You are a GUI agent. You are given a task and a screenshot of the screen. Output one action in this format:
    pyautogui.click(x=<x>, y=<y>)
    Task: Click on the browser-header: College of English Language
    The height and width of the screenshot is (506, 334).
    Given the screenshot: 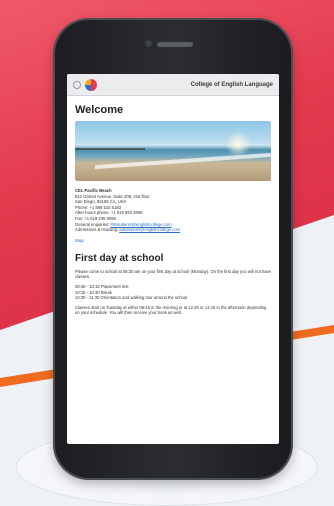 What is the action you would take?
    pyautogui.click(x=173, y=85)
    